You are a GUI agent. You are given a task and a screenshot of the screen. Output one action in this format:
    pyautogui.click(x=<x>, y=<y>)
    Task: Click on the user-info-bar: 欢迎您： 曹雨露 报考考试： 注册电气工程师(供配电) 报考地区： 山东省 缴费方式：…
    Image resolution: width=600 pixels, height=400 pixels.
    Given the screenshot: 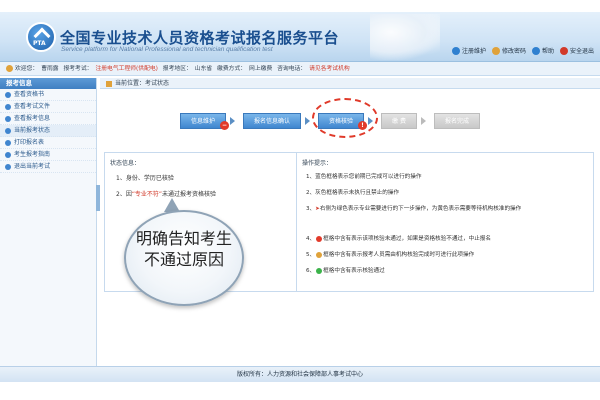 What is the action you would take?
    pyautogui.click(x=300, y=69)
    